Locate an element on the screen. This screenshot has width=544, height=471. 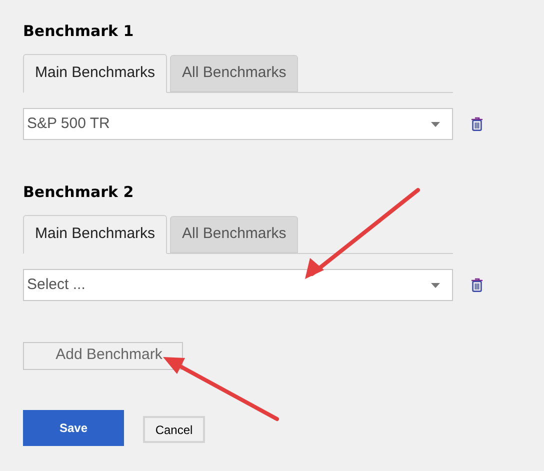
cancel-button: Cancel is located at coordinates (174, 429).